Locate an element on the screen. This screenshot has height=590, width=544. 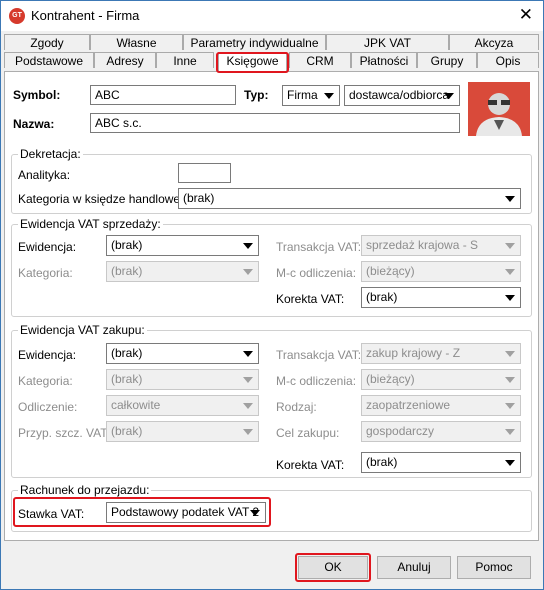
window-title: Kontrahent - Firma is located at coordinates (85, 15).